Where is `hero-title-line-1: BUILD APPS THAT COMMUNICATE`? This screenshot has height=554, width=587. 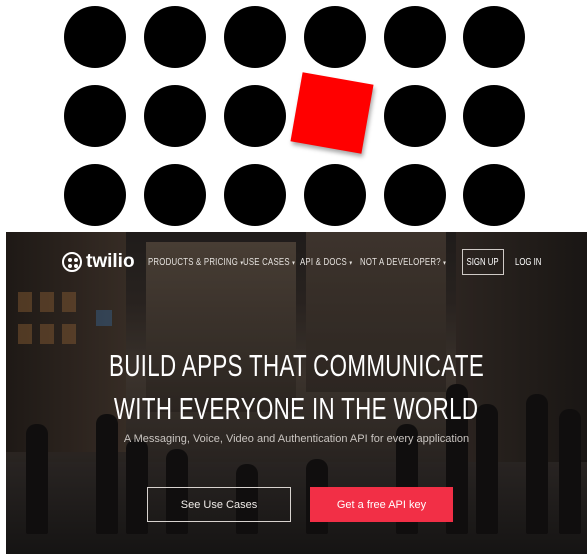 hero-title-line-1: BUILD APPS THAT COMMUNICATE is located at coordinates (296, 366).